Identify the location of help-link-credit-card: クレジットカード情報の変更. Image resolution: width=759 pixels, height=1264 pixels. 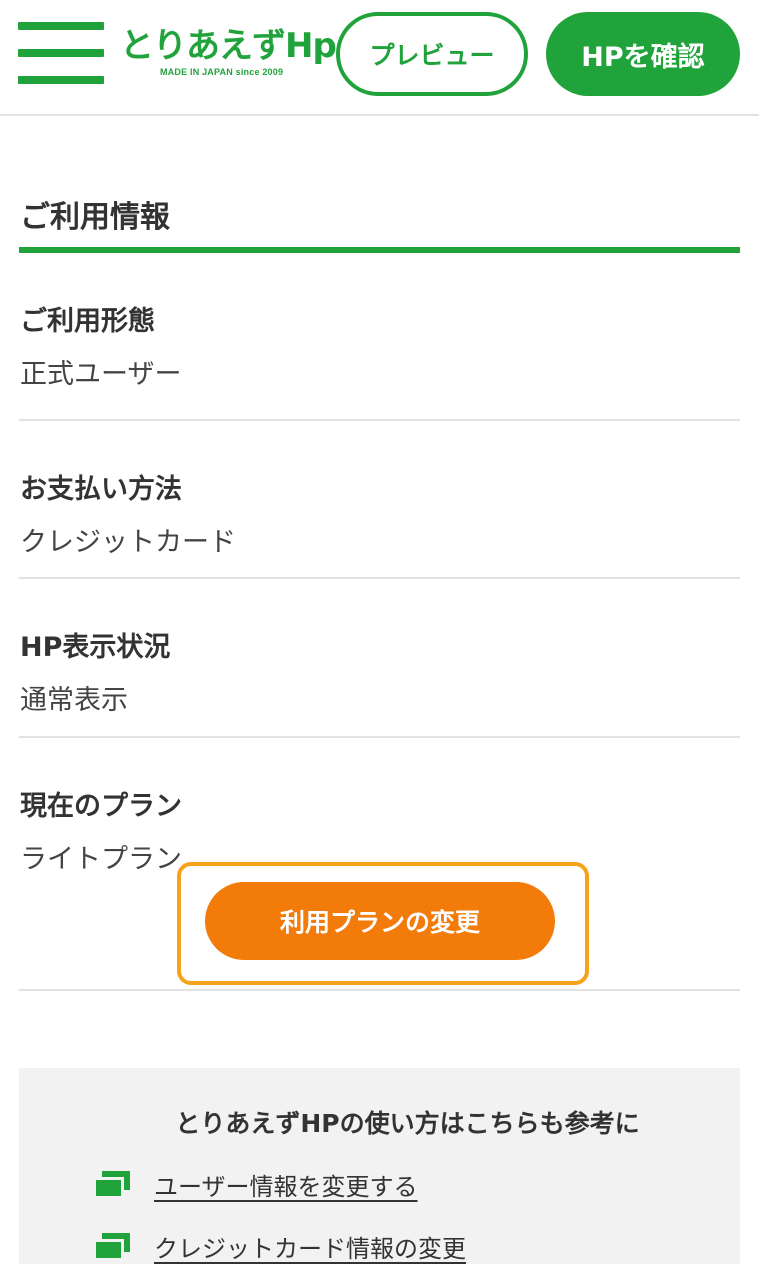
(281, 1245).